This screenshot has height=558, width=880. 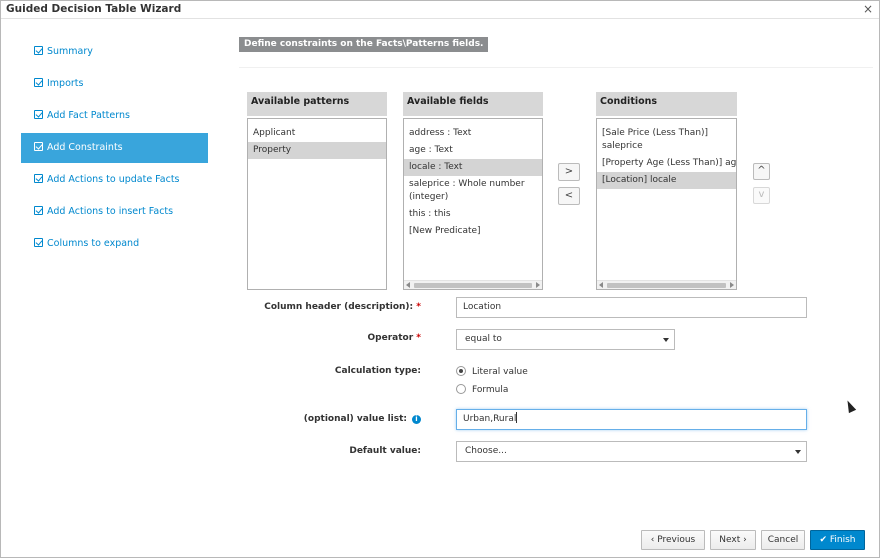 I want to click on column-header-label: Column header (description): *, so click(x=342, y=307).